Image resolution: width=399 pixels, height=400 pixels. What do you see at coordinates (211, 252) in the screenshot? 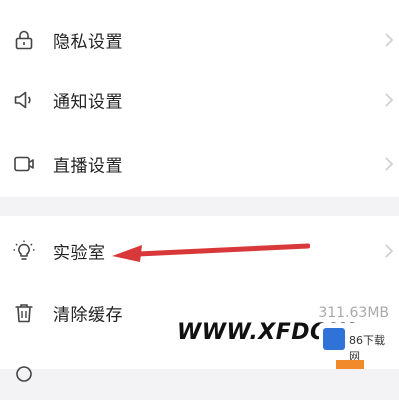
I see `annotation-arrow` at bounding box center [211, 252].